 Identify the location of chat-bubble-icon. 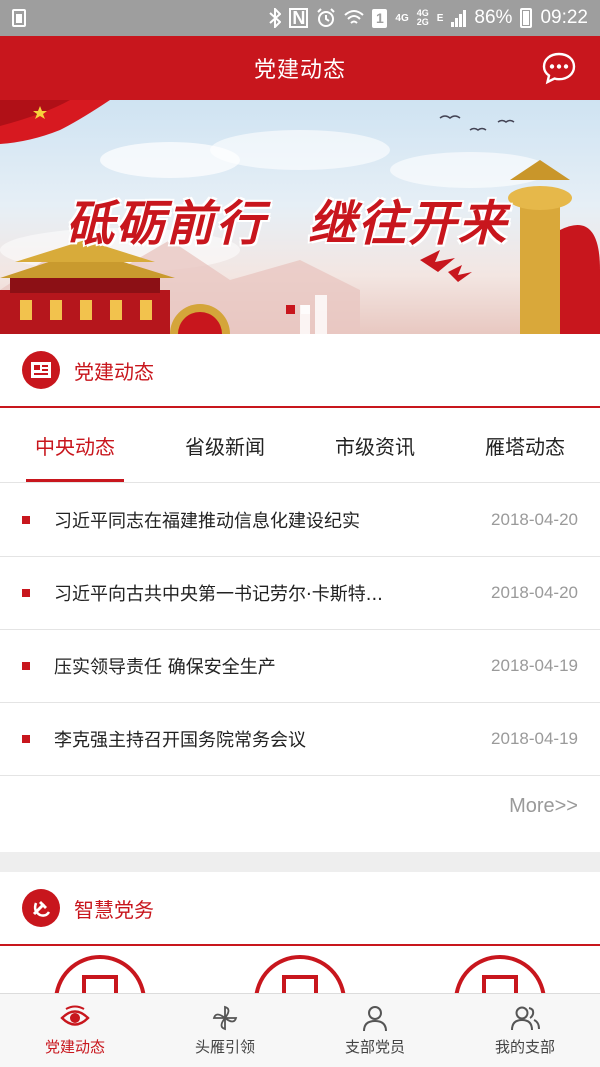
(559, 68).